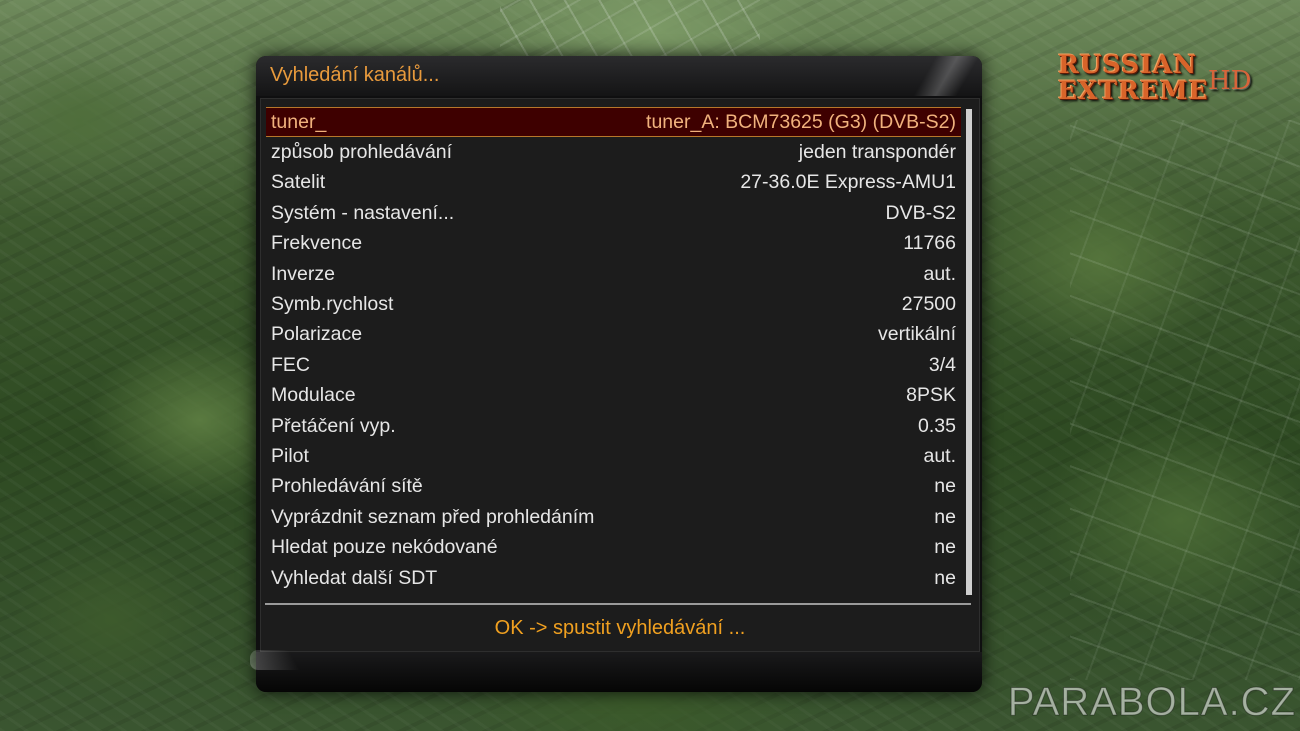 This screenshot has width=1300, height=731. I want to click on dialog-bottom-bar, so click(616, 671).